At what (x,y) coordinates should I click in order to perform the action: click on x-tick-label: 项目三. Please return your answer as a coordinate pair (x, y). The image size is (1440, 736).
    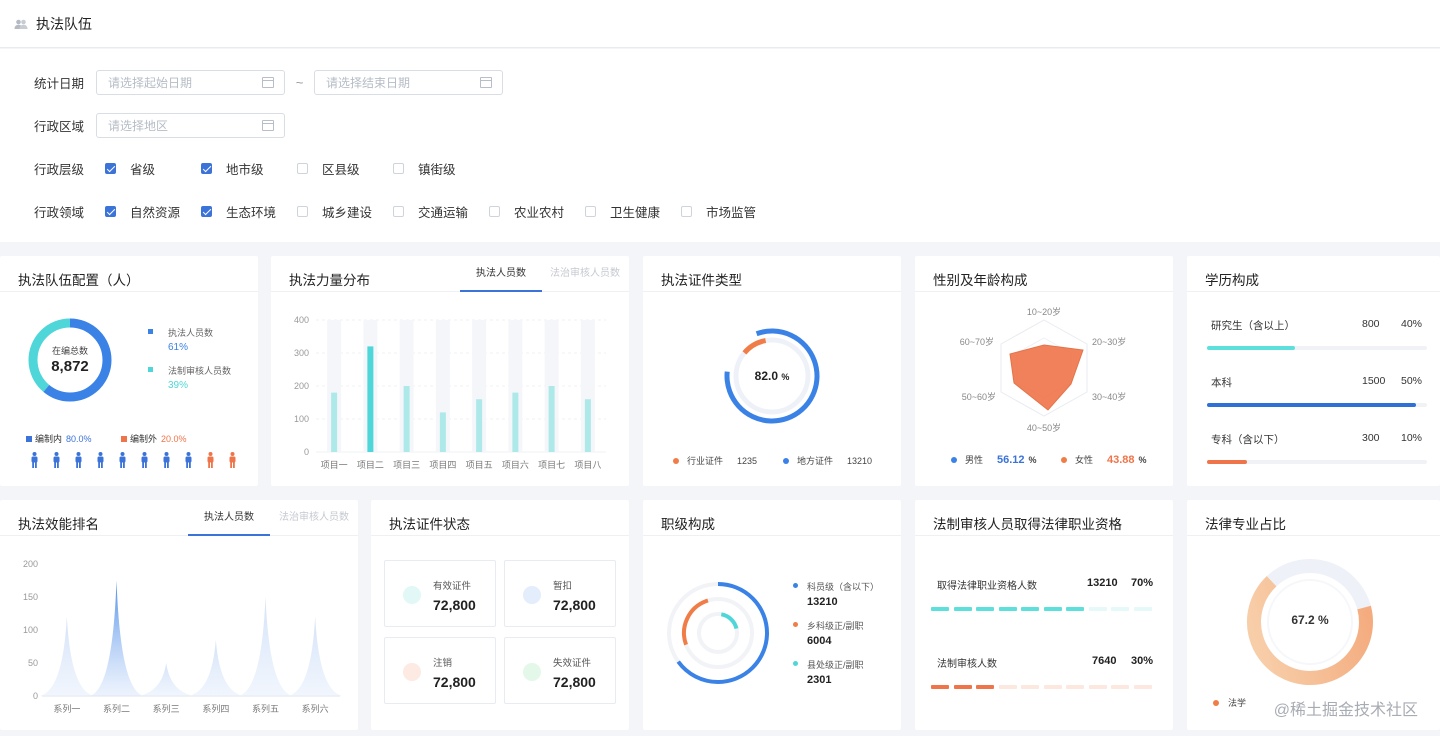
    Looking at the image, I should click on (406, 465).